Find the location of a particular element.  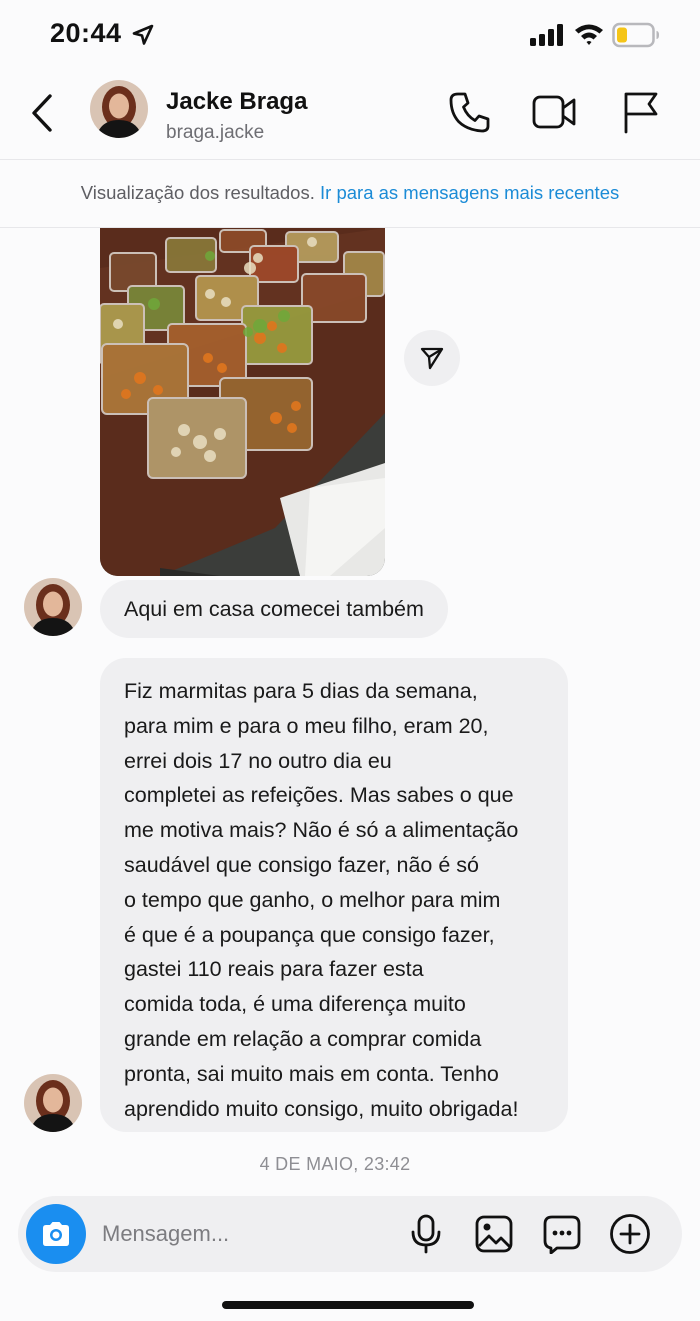

jump-to-recent-link: Ir para as mensagens mais recentes is located at coordinates (469, 192).